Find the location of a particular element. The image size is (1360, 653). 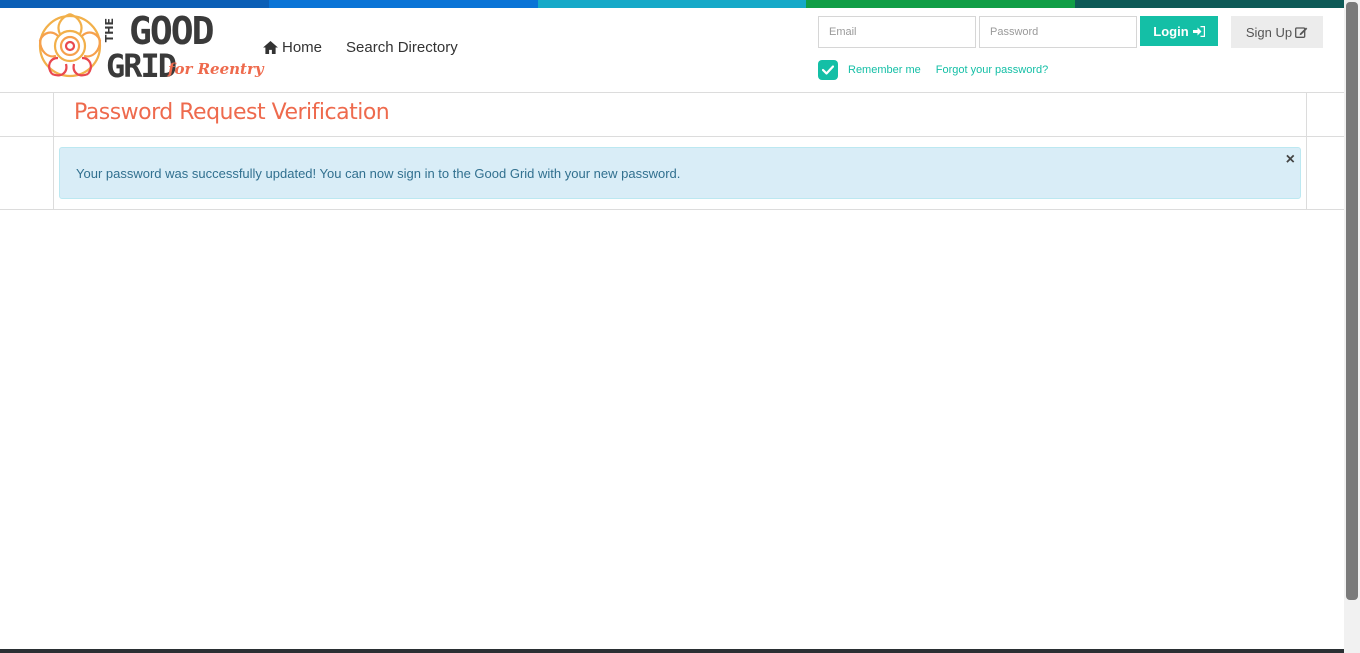

nav-search-directory-label: Search Directory is located at coordinates (402, 47).